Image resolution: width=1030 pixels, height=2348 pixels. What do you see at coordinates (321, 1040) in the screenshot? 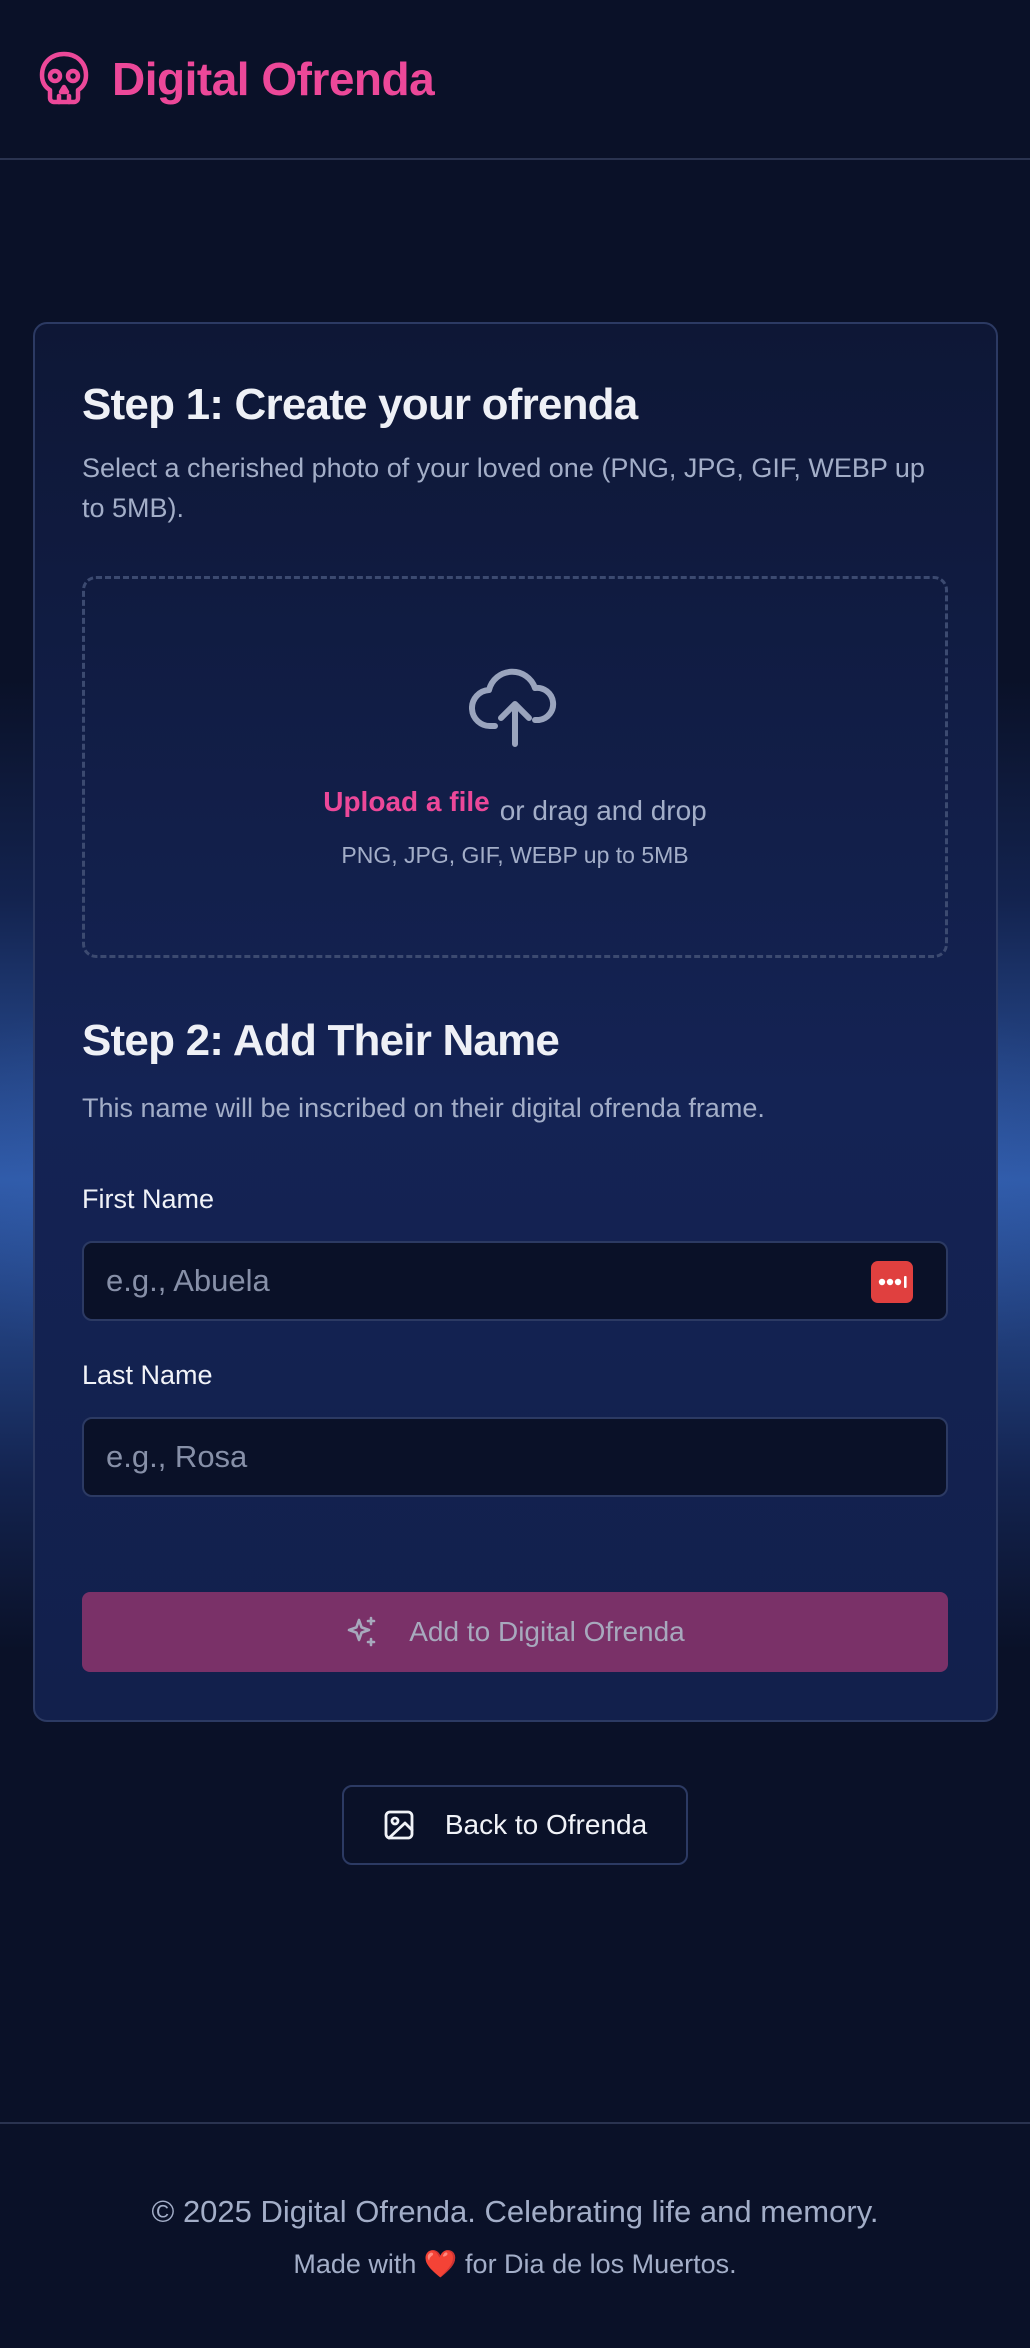
I see `step2-title: Step 2: Add Their Name` at bounding box center [321, 1040].